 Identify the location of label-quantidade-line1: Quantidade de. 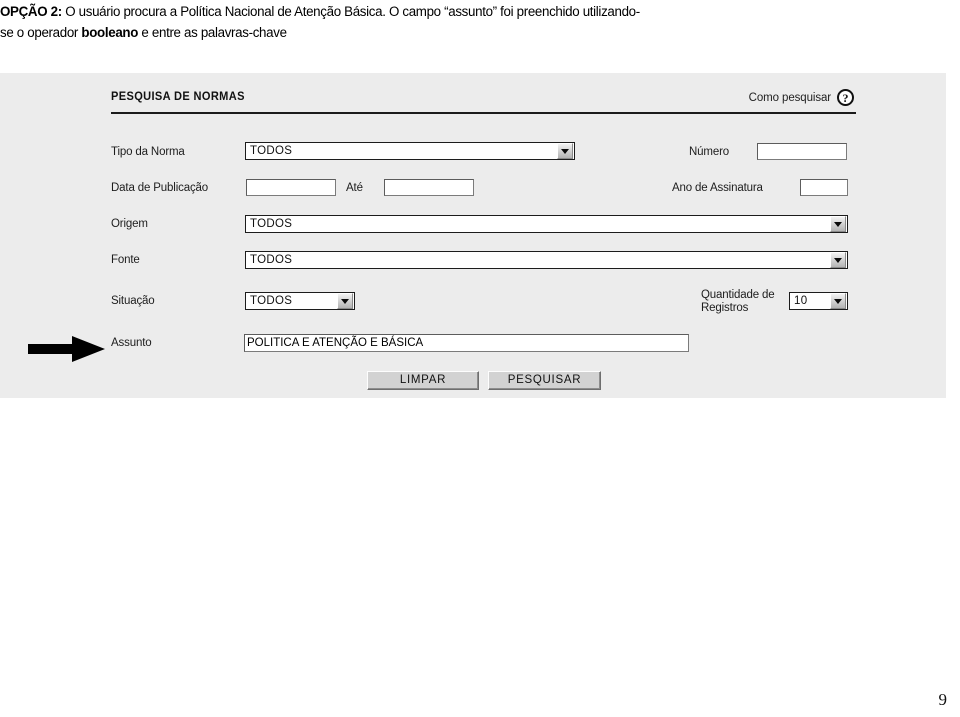
(738, 295).